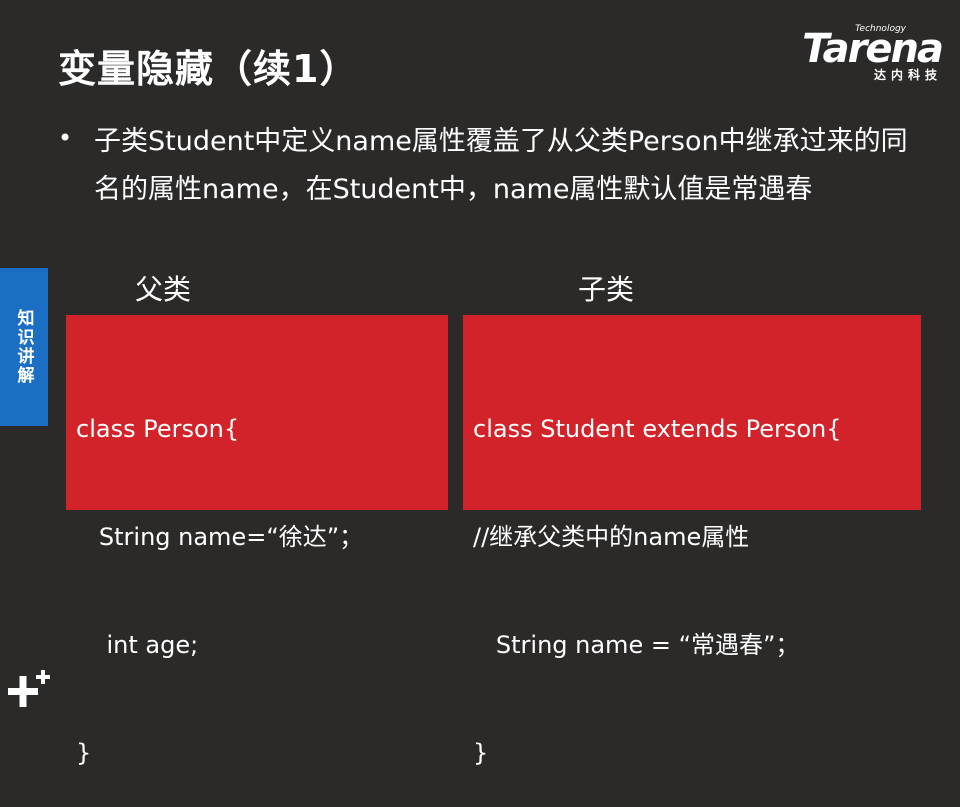  Describe the element at coordinates (657, 429) in the screenshot. I see `code-line: class Student extends Person{` at that location.